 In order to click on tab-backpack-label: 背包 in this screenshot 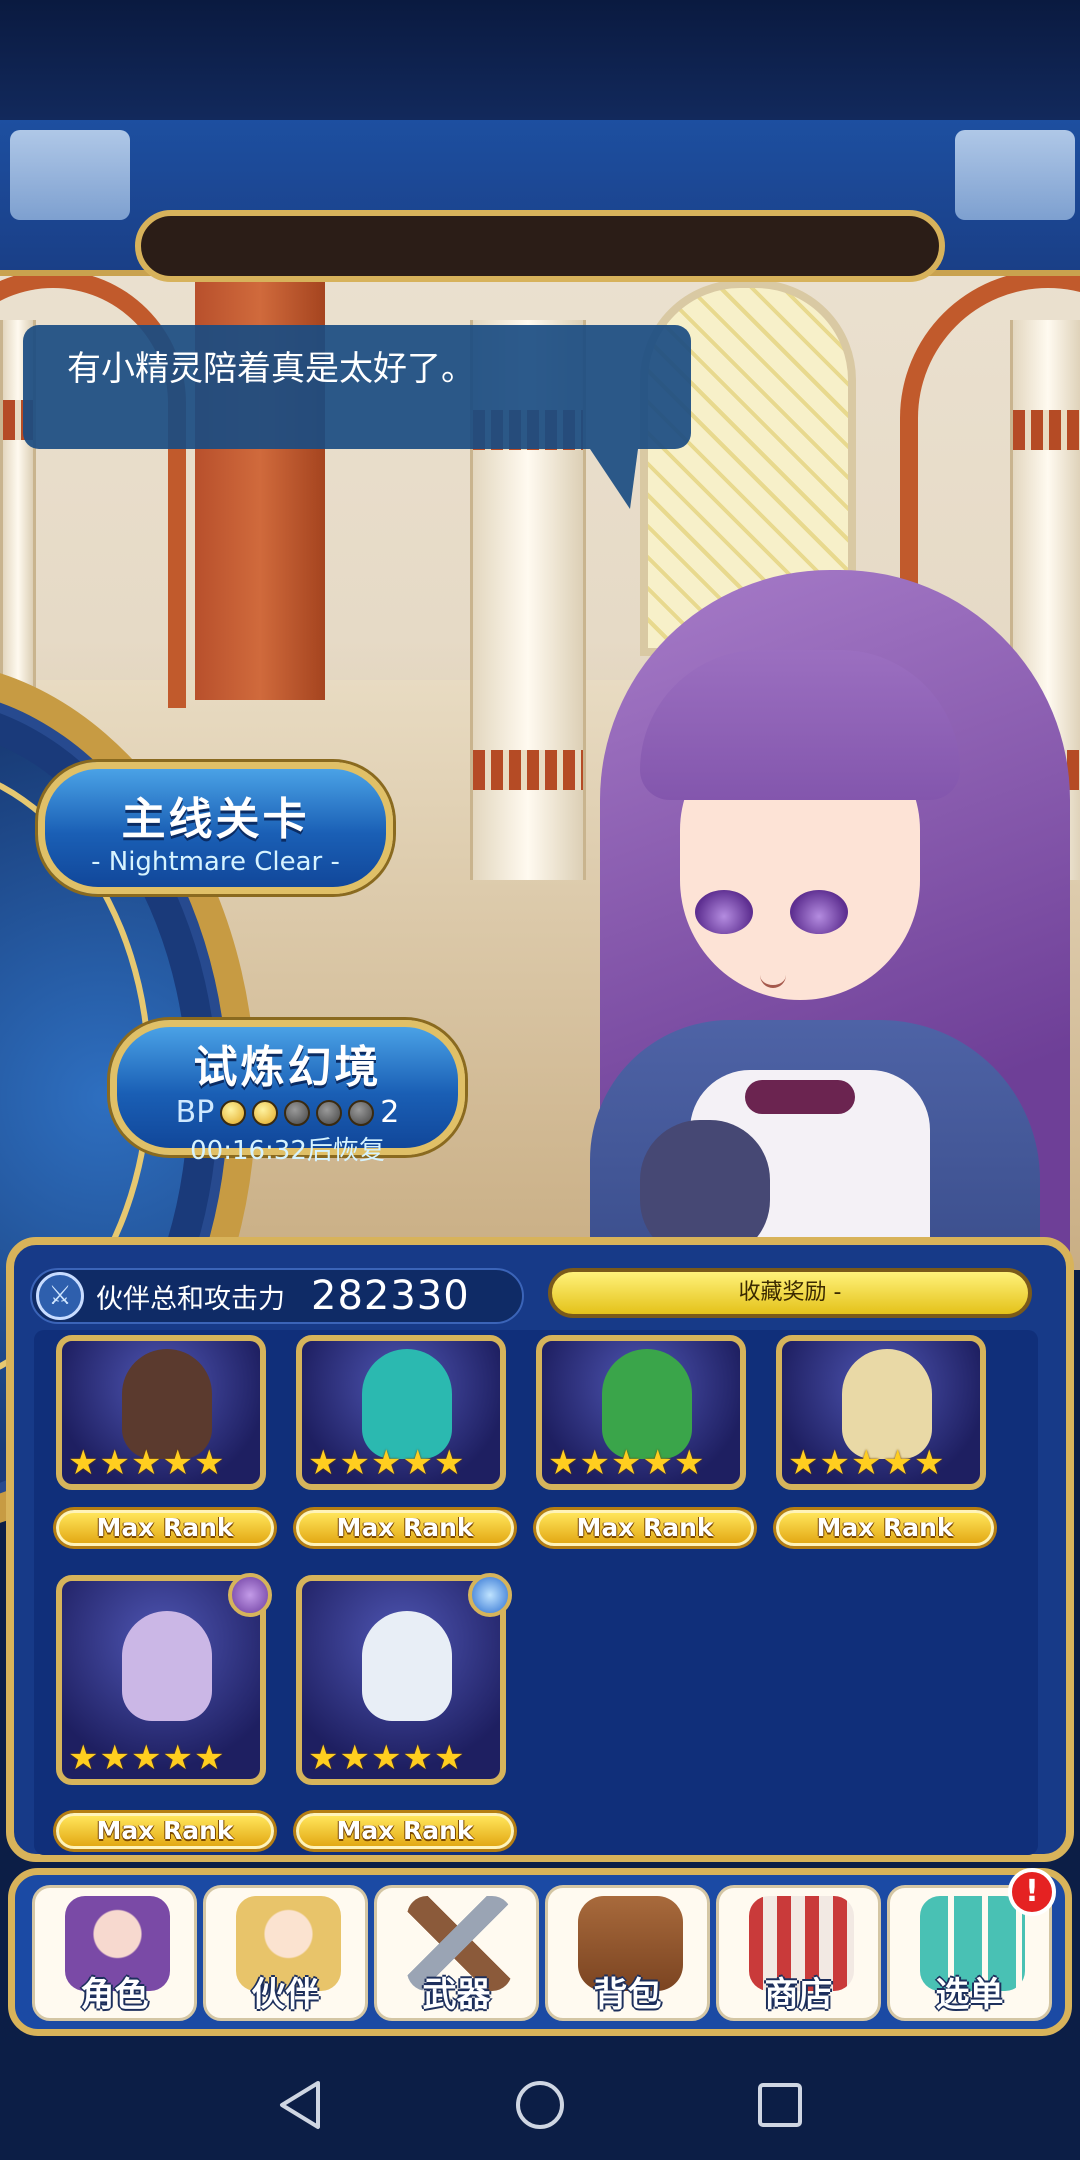, I will do `click(627, 1995)`.